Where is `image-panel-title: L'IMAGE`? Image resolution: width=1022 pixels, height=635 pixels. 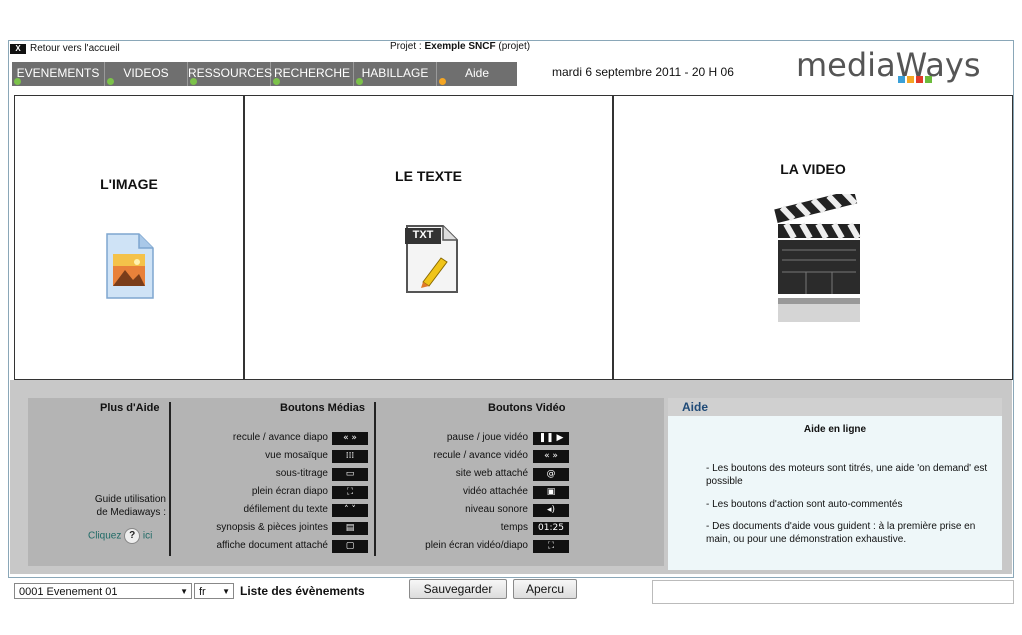 image-panel-title: L'IMAGE is located at coordinates (129, 184).